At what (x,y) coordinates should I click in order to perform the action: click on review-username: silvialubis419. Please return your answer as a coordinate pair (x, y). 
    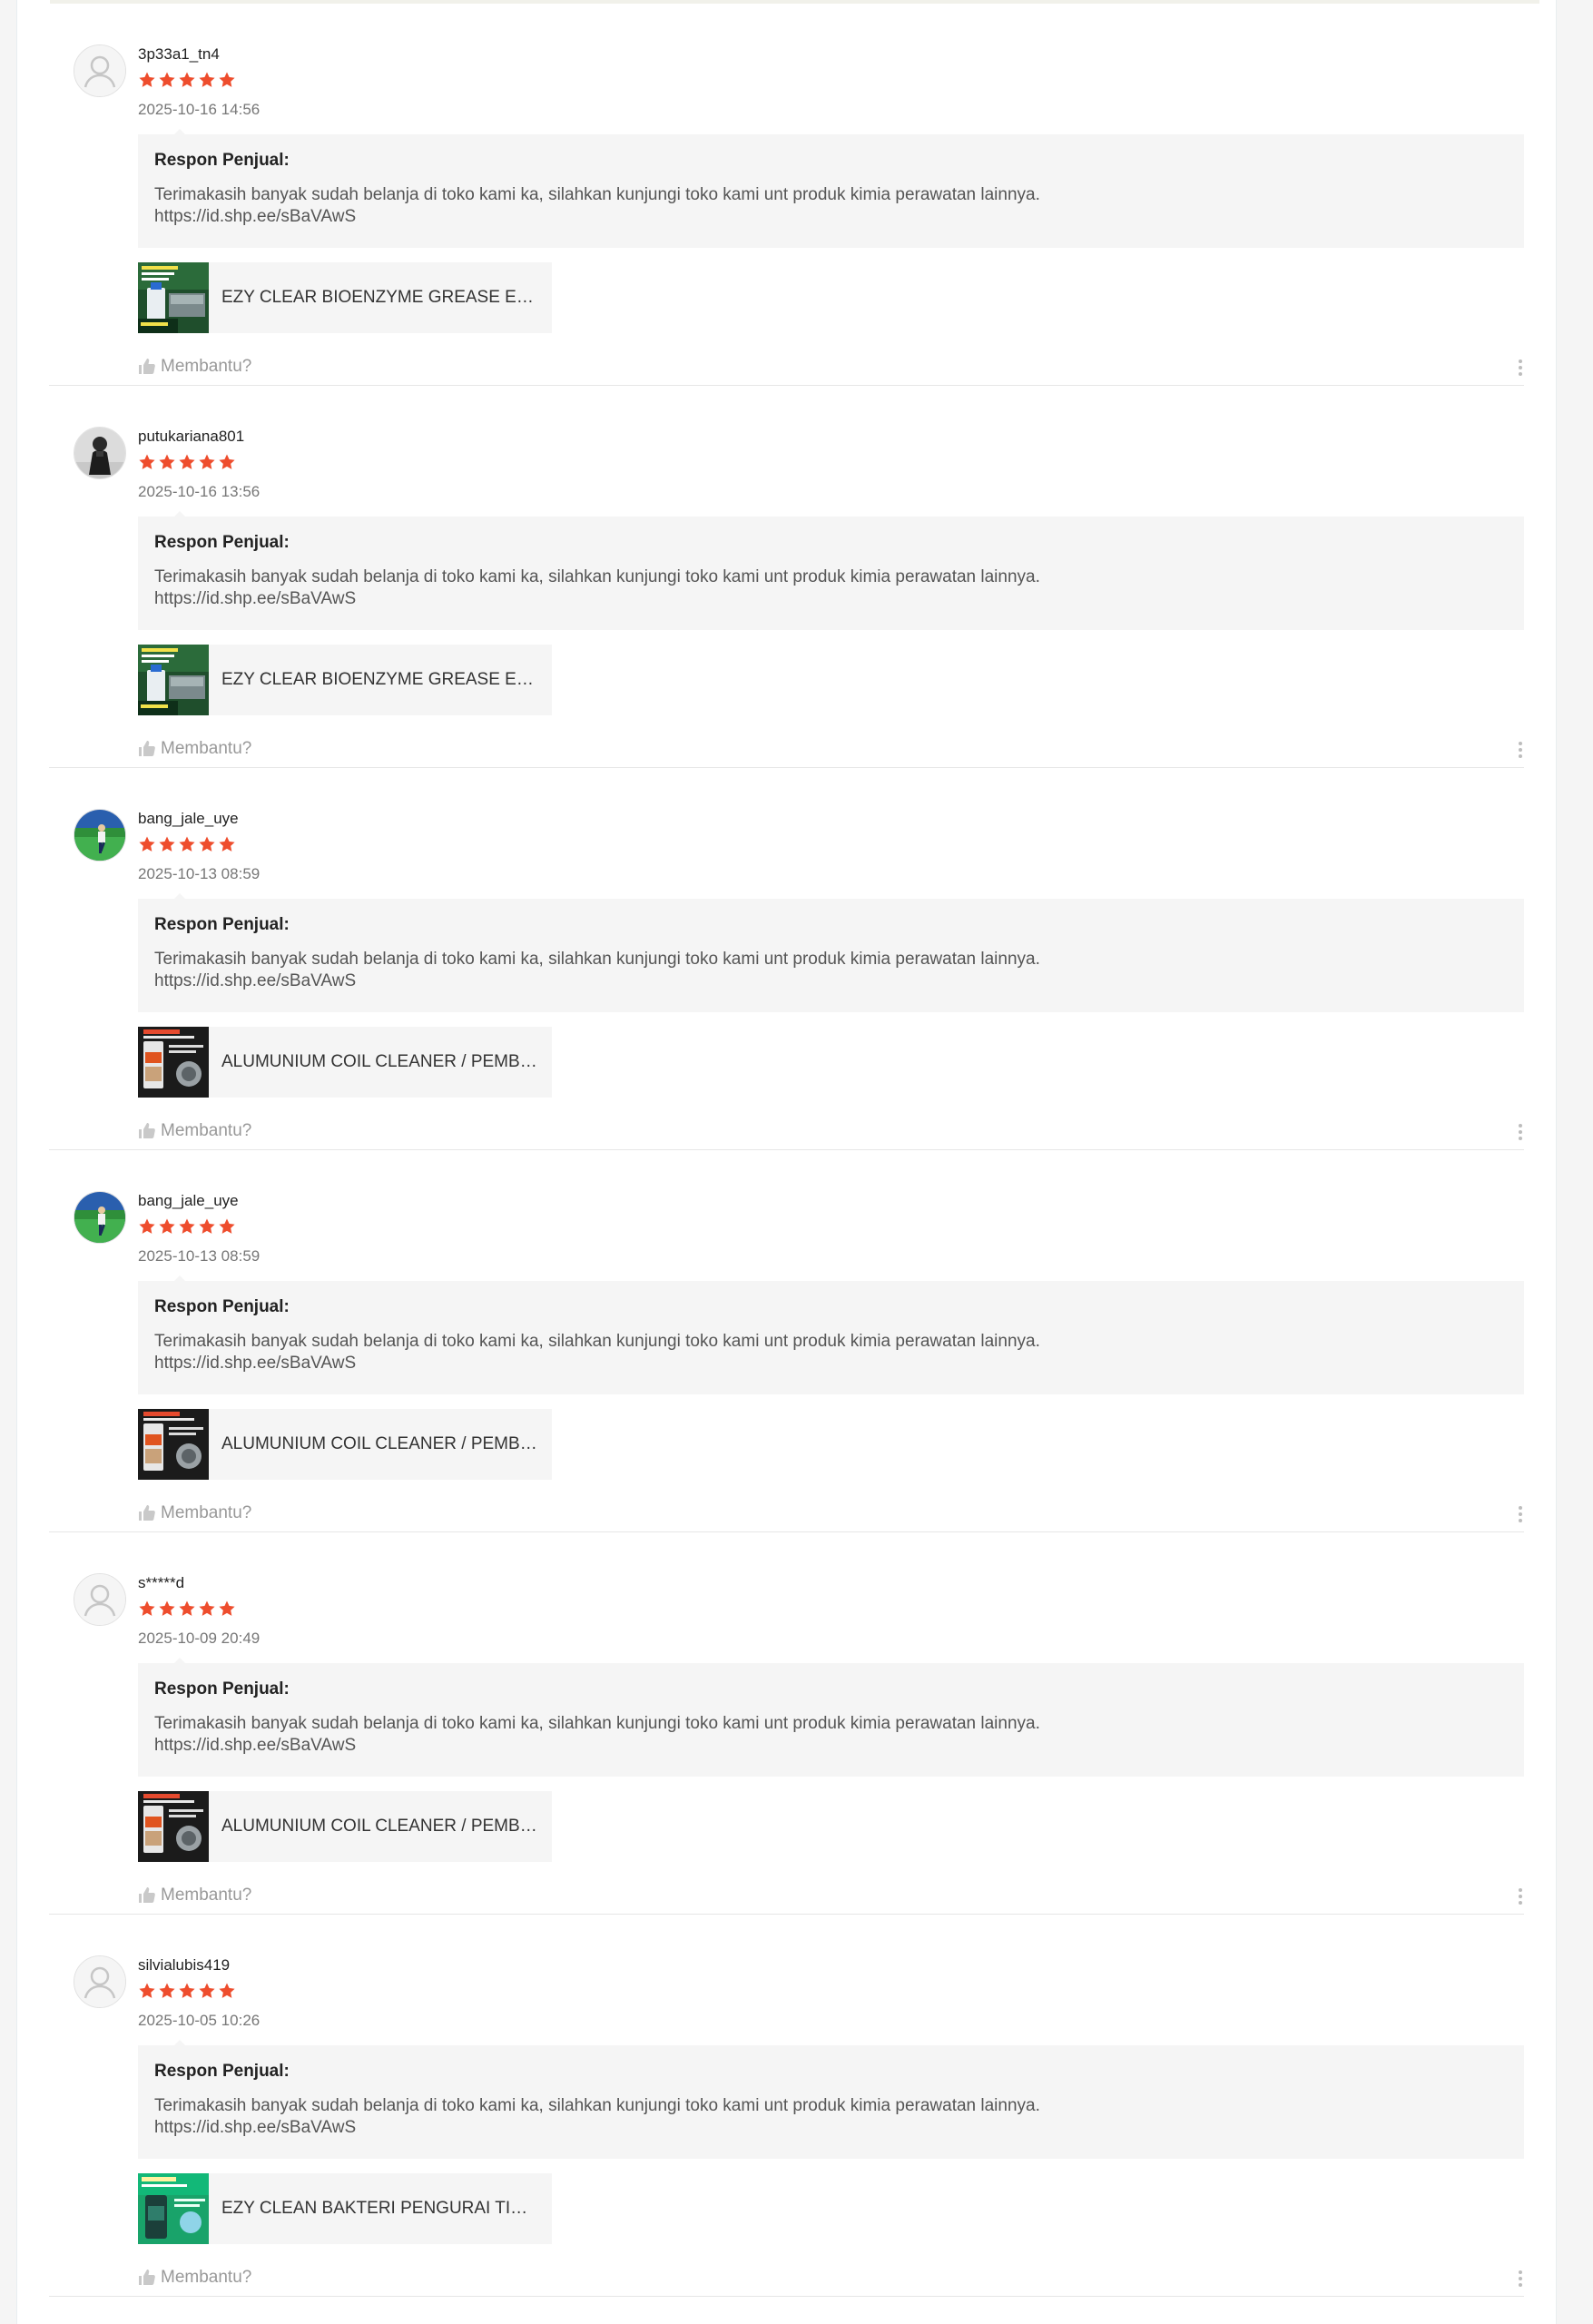
    Looking at the image, I should click on (184, 1965).